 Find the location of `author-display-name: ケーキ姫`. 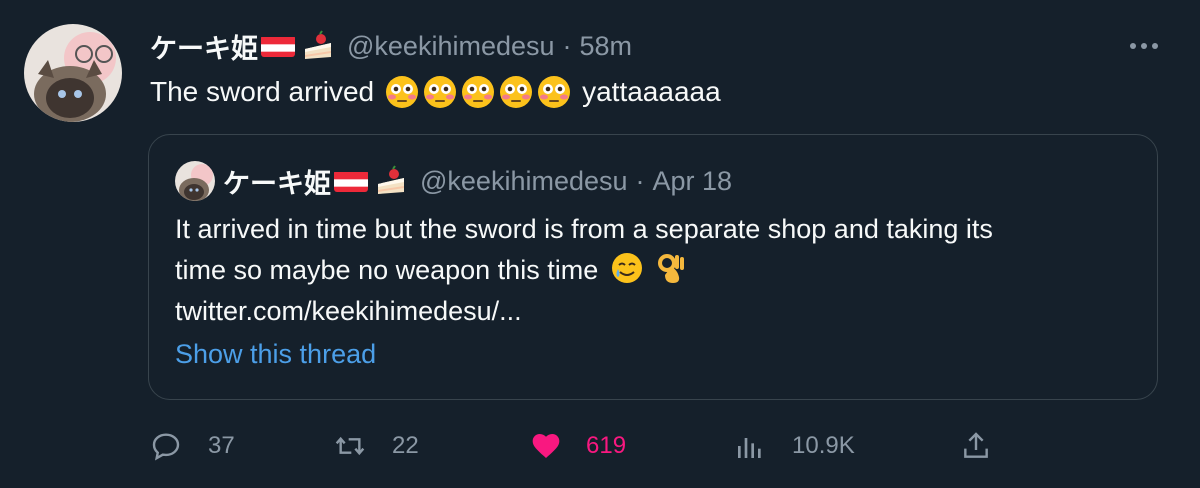

author-display-name: ケーキ姫 is located at coordinates (204, 46).